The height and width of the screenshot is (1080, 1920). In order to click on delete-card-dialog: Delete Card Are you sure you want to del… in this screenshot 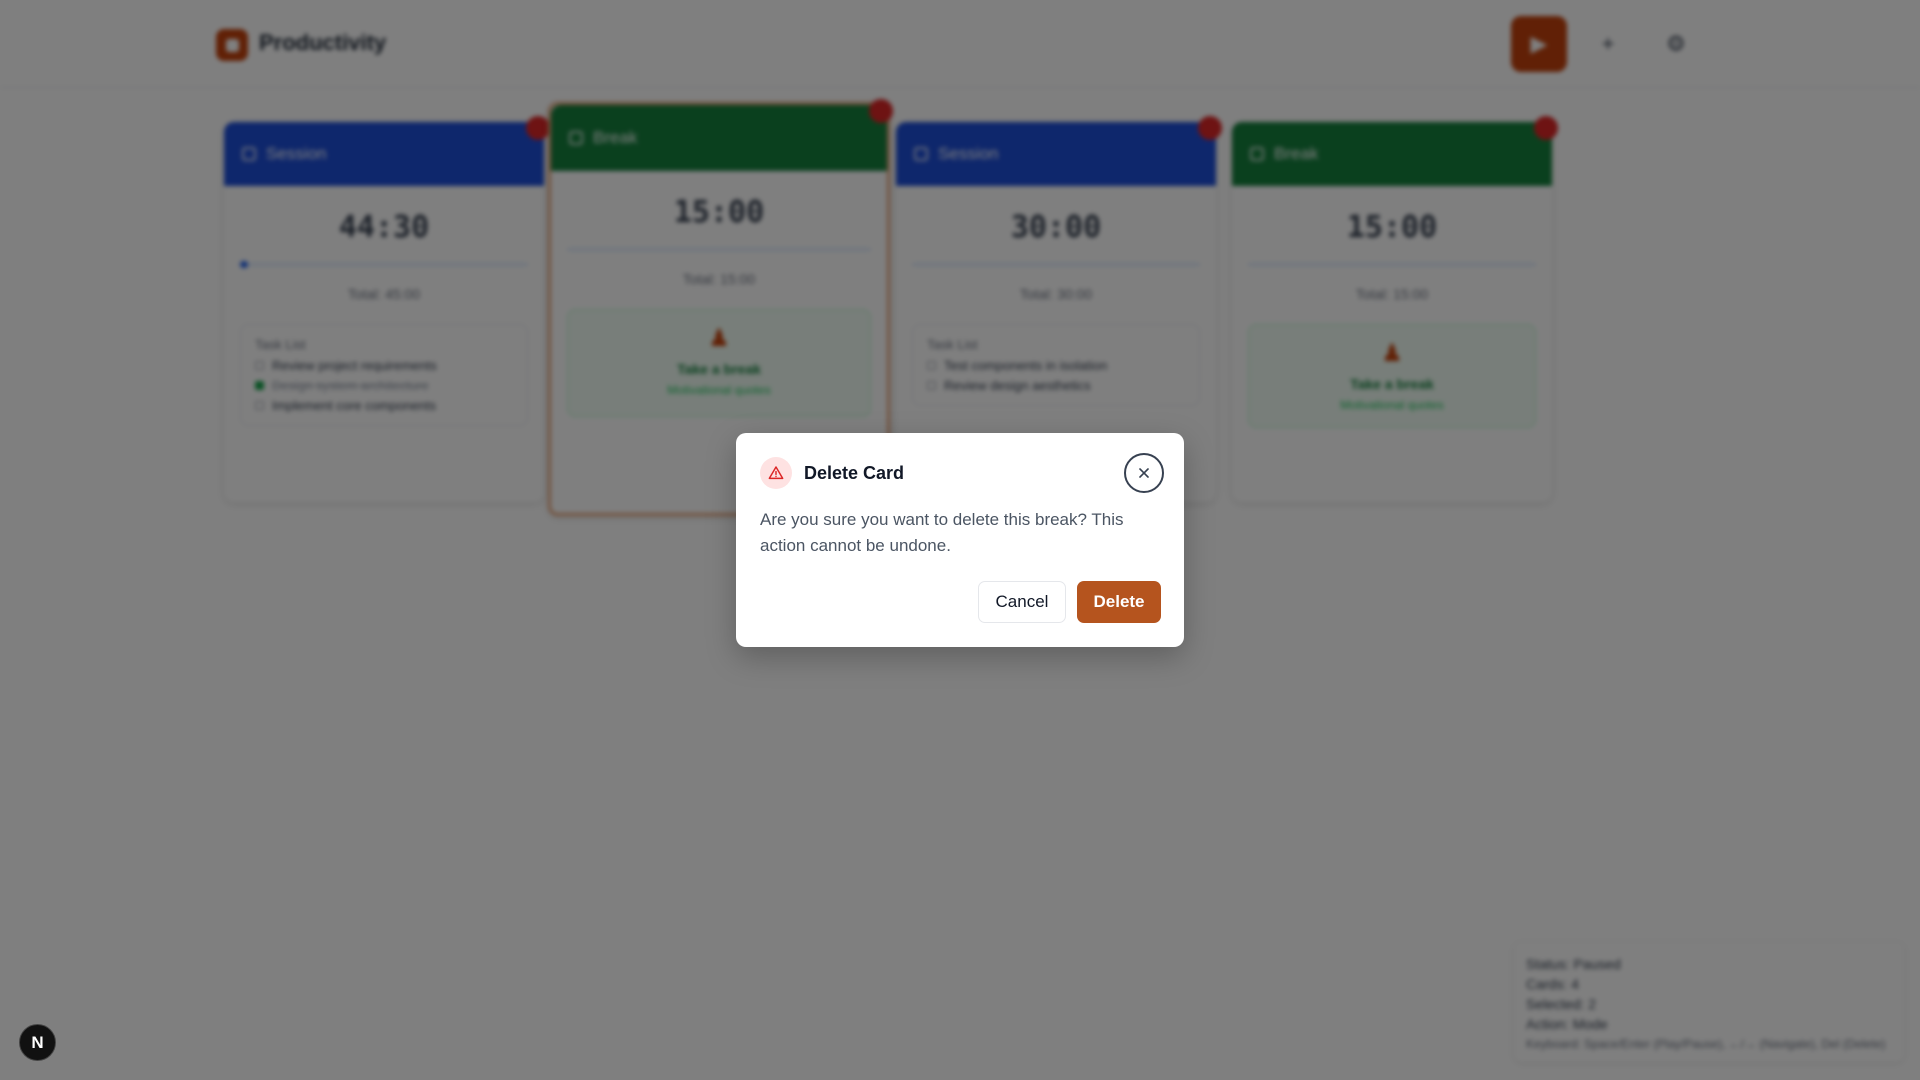, I will do `click(960, 540)`.